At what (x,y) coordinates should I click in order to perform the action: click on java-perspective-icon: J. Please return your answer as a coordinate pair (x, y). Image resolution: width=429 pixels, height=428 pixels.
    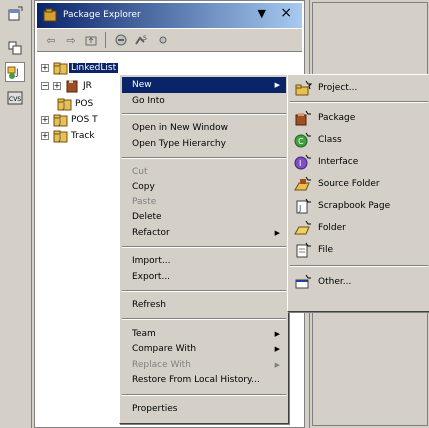
    Looking at the image, I should click on (15, 72).